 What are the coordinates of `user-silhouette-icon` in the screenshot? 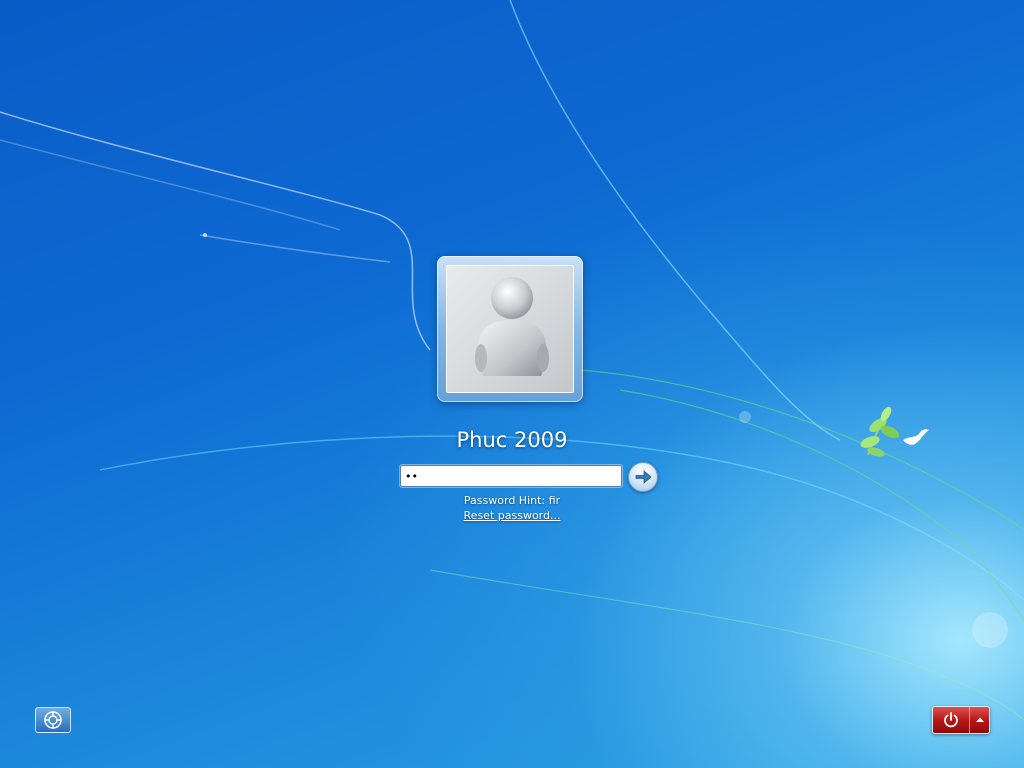 It's located at (512, 326).